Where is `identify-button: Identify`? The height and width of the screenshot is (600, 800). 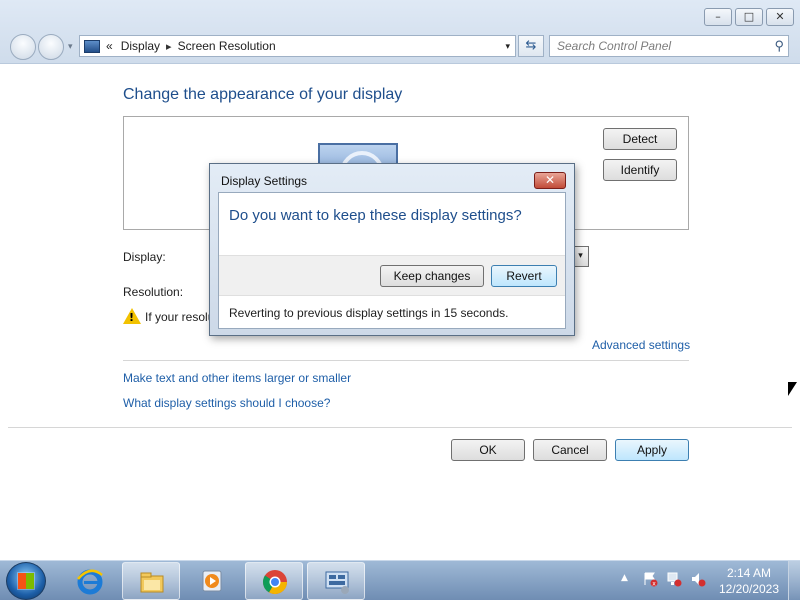 identify-button: Identify is located at coordinates (640, 170).